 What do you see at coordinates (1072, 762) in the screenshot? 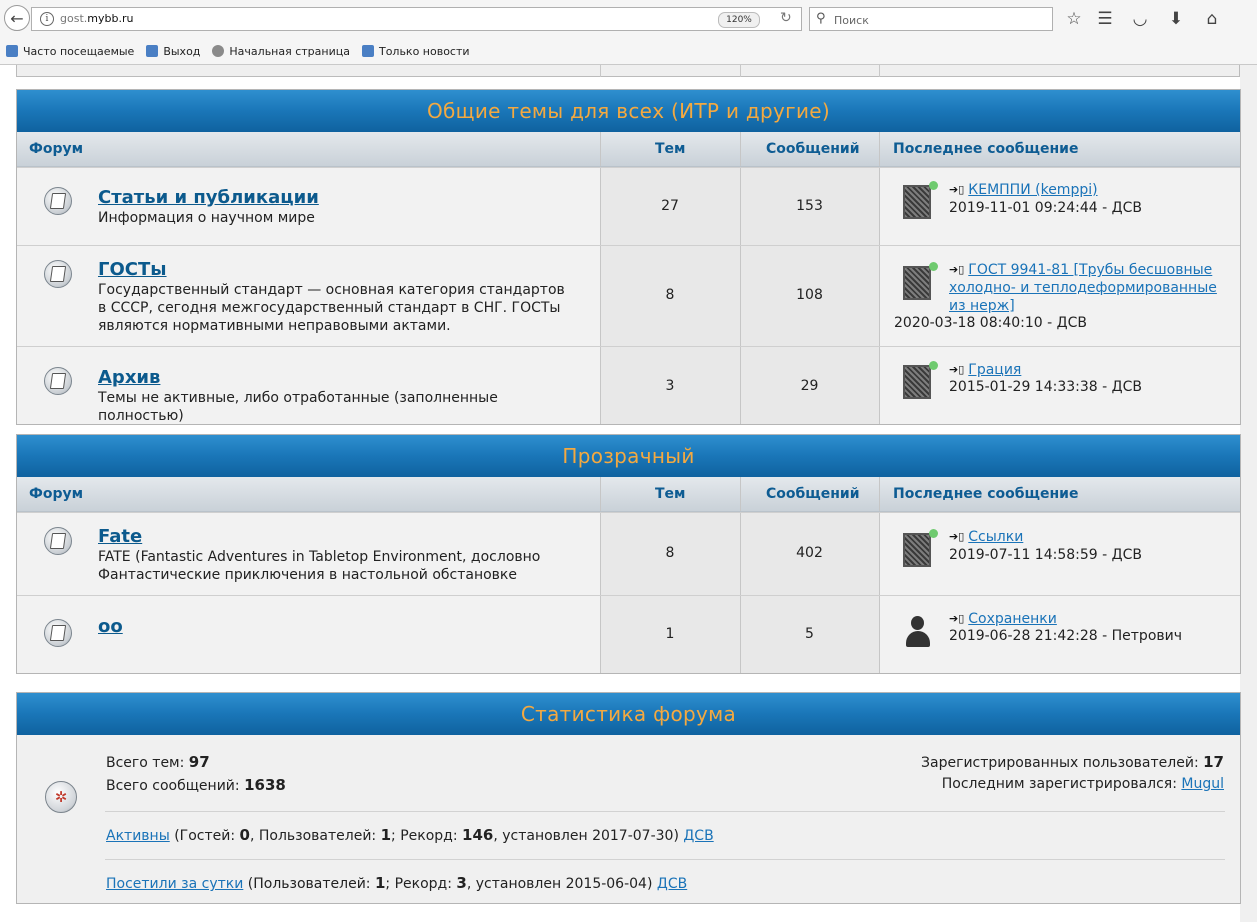
I see `registered-users: Зарегистрированных пользователей: 17` at bounding box center [1072, 762].